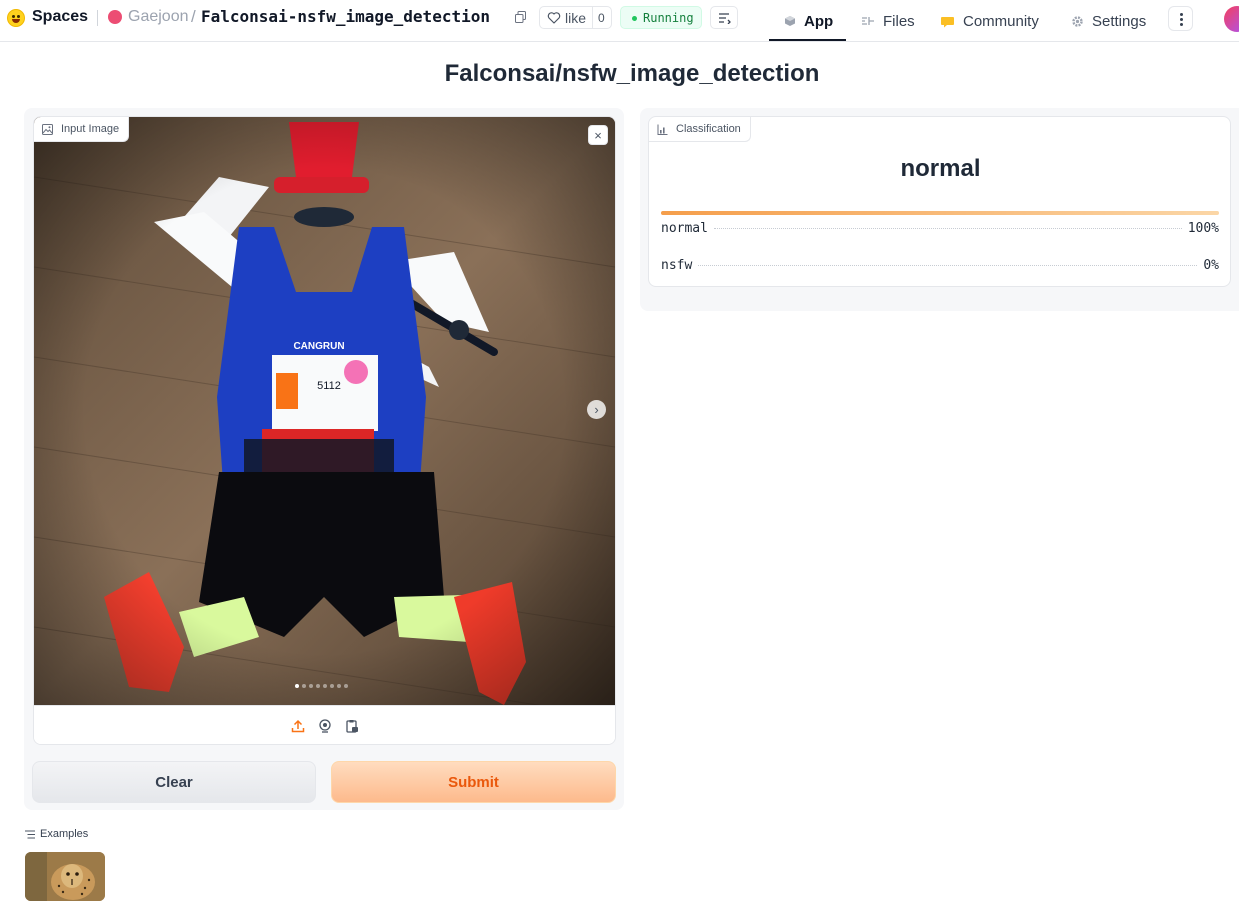 This screenshot has height=908, width=1239. I want to click on clear-button: Clear, so click(174, 782).